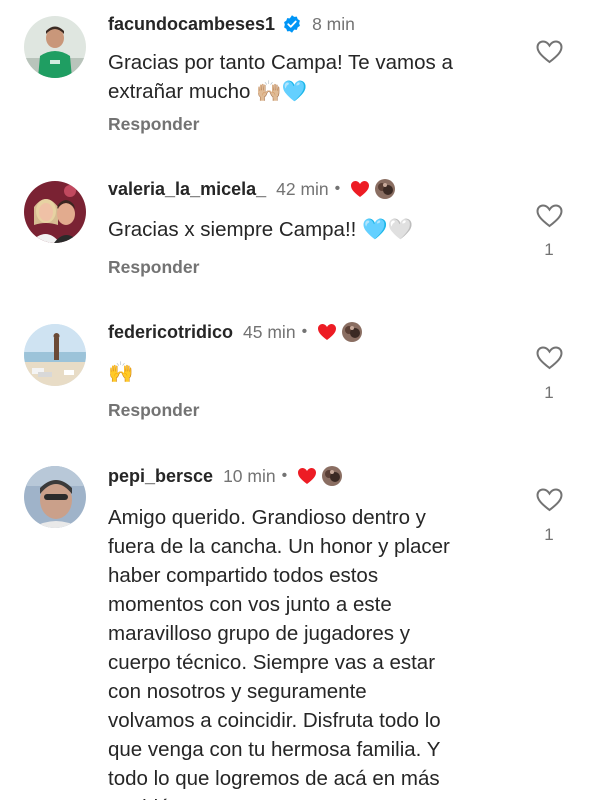 The image size is (595, 800). What do you see at coordinates (318, 372) in the screenshot?
I see `comment-text: 🙌` at bounding box center [318, 372].